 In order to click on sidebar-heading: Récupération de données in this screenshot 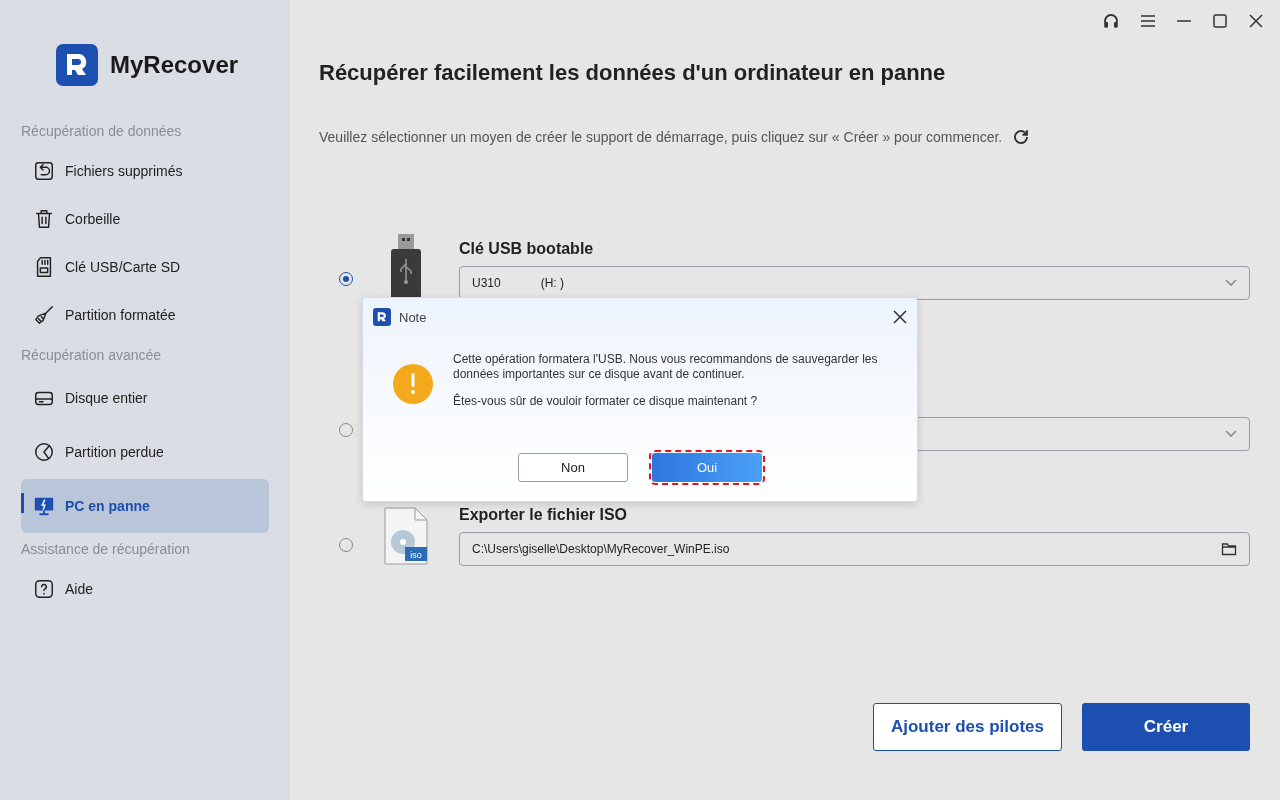, I will do `click(102, 131)`.